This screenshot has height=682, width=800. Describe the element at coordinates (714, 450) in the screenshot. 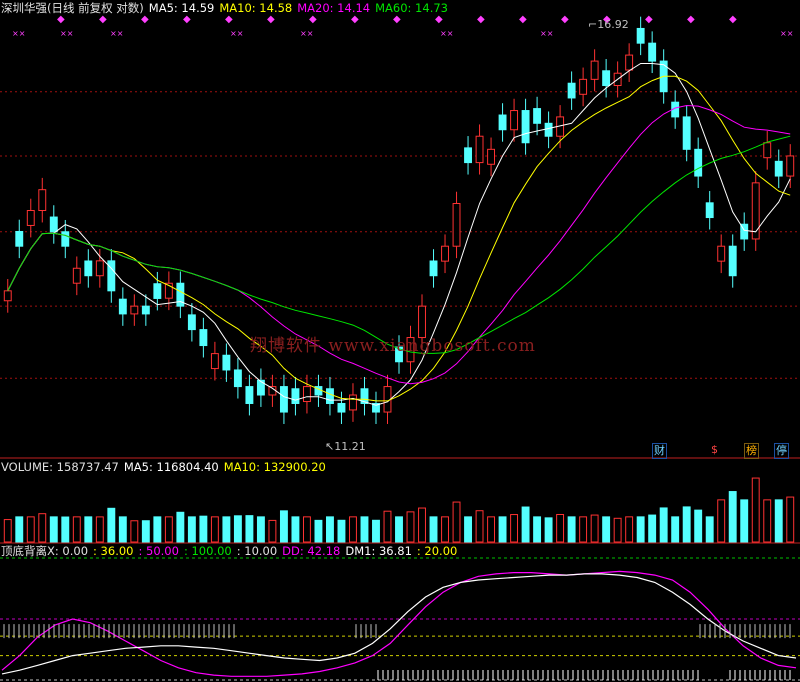

I see `badge-dollar: $` at that location.